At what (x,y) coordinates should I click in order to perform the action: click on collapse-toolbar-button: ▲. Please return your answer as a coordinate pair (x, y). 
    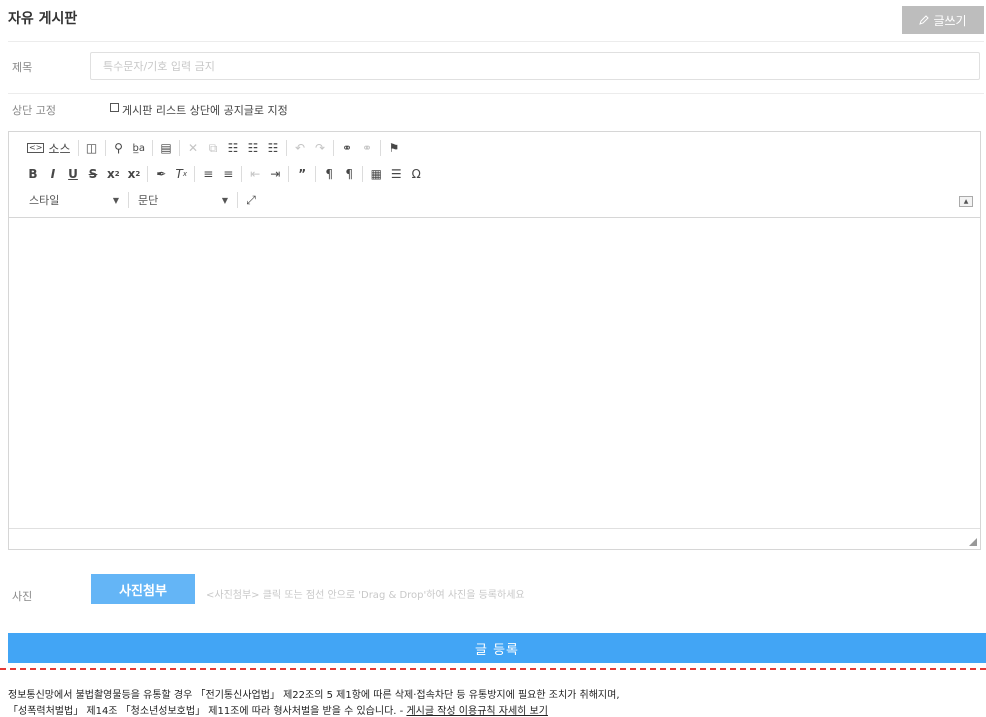
    Looking at the image, I should click on (966, 201).